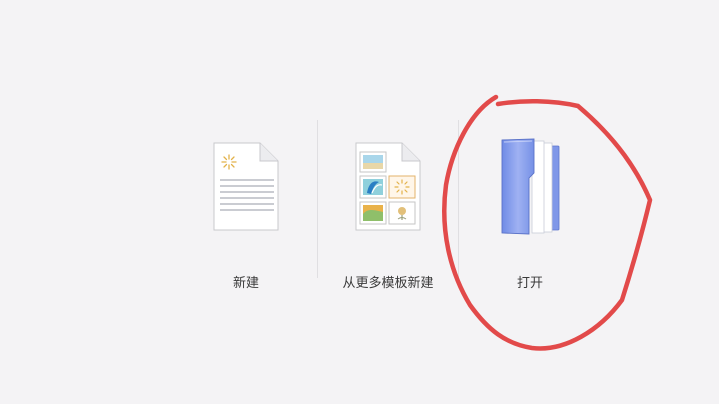  Describe the element at coordinates (388, 186) in the screenshot. I see `template-document-icon` at that location.